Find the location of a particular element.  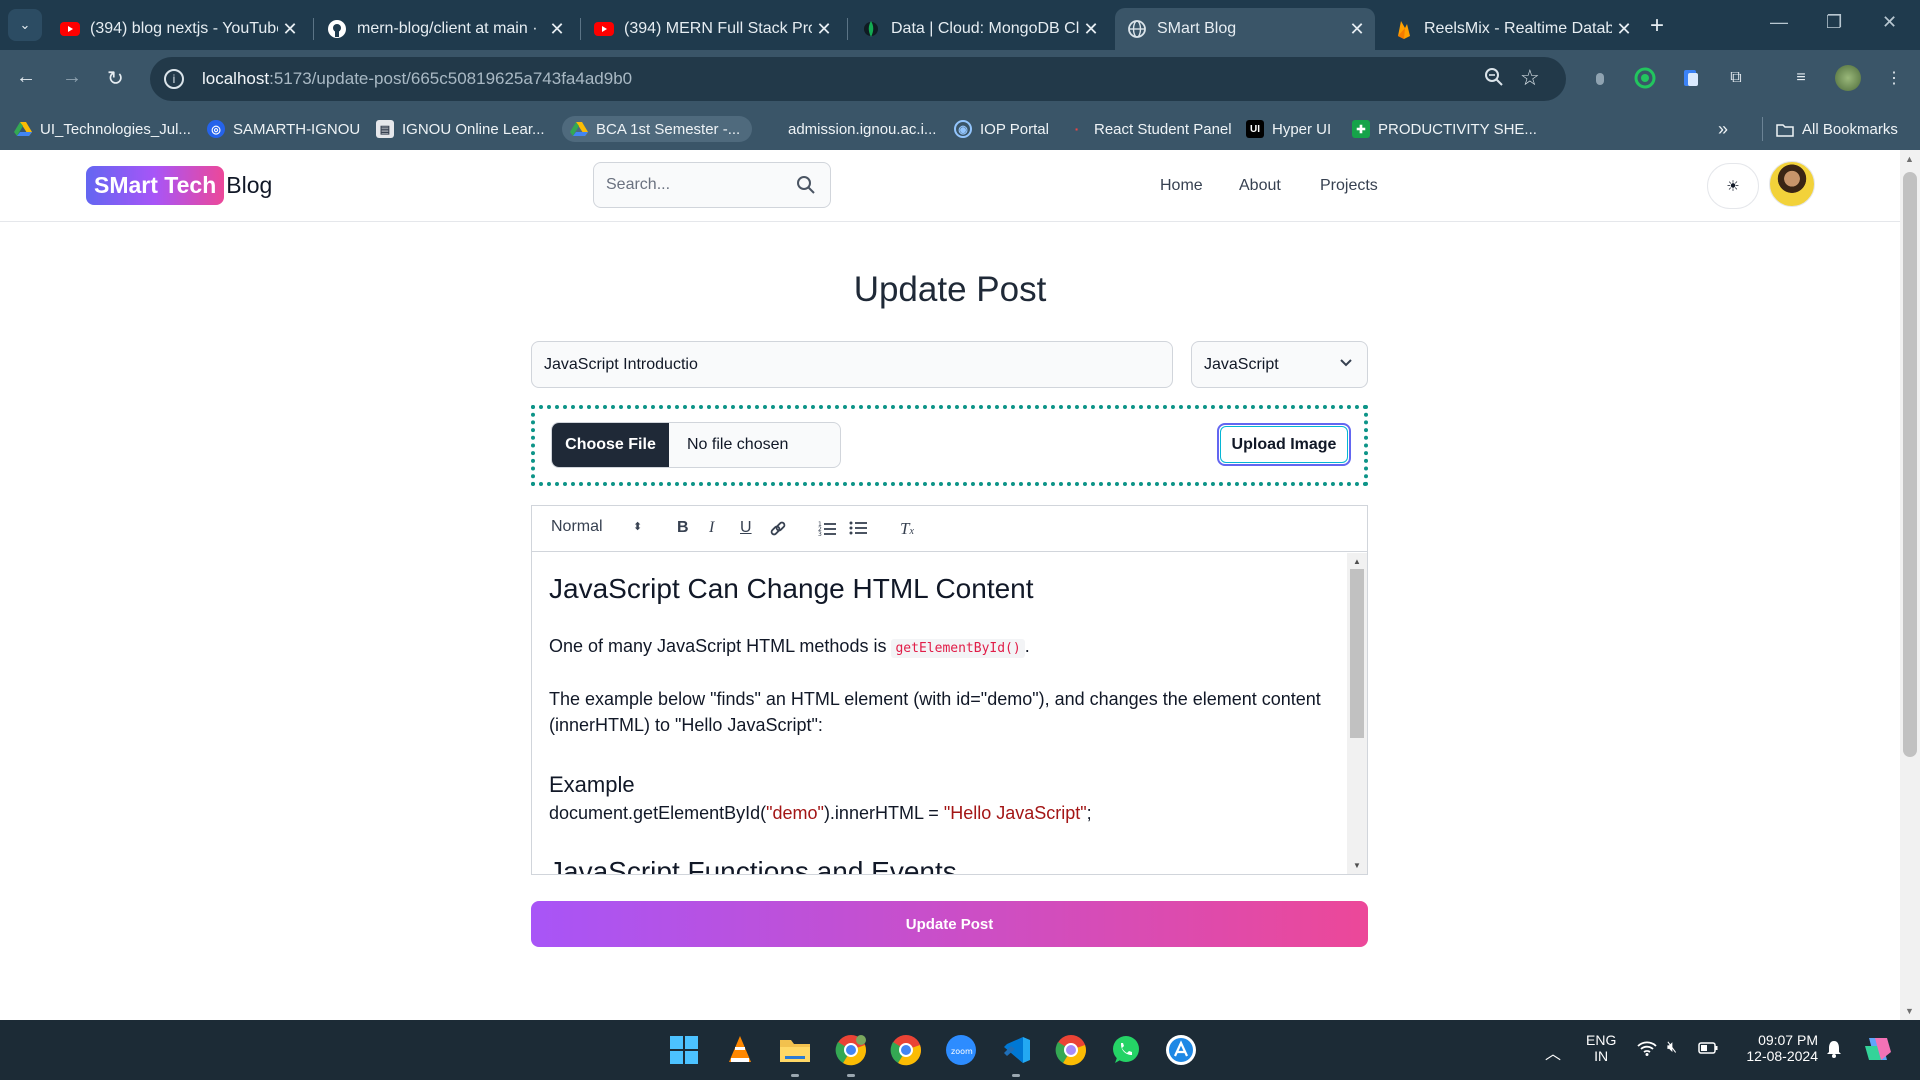

page-scrollbar: ▲ ▼ is located at coordinates (1910, 585).